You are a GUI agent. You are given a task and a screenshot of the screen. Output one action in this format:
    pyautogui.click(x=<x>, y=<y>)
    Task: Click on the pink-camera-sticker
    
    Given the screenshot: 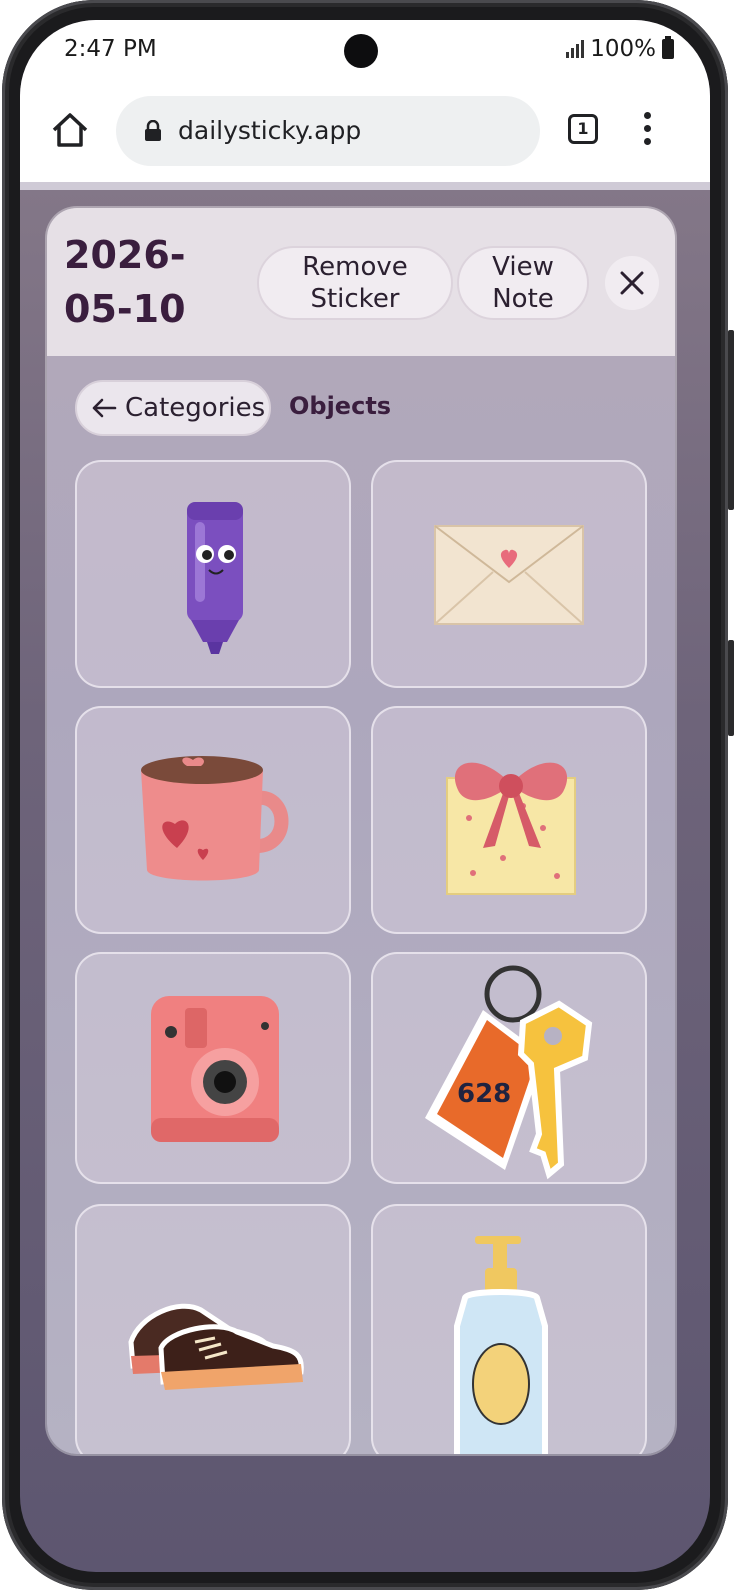 What is the action you would take?
    pyautogui.click(x=215, y=1069)
    